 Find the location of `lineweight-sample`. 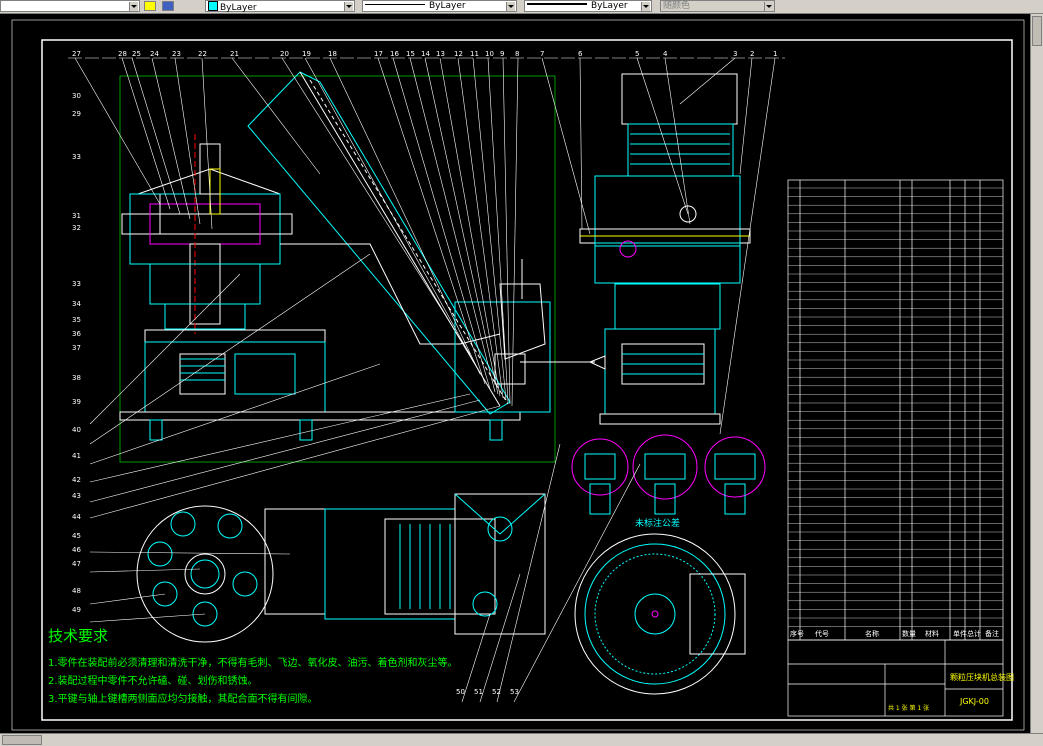

lineweight-sample is located at coordinates (557, 4).